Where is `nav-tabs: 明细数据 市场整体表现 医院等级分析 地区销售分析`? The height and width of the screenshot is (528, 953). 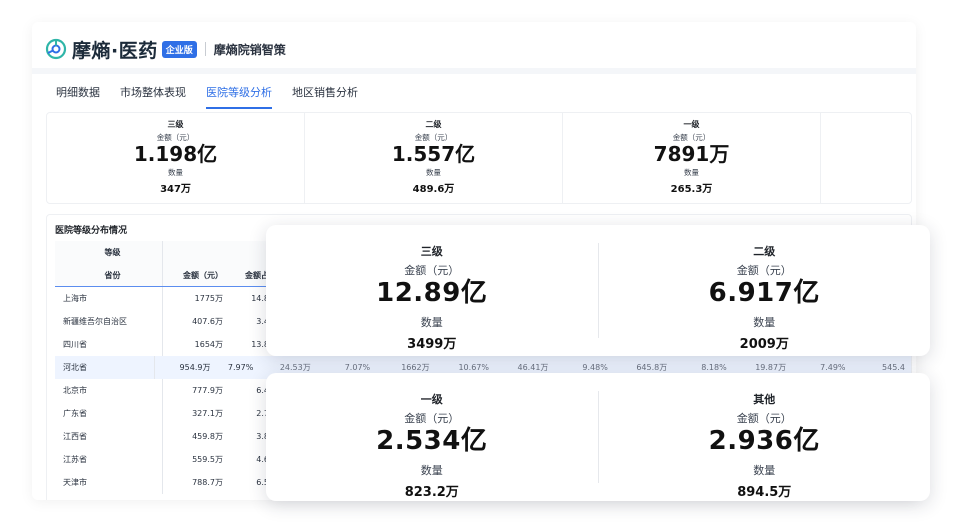
nav-tabs: 明细数据 市场整体表现 医院等级分析 地区销售分析 is located at coordinates (217, 96).